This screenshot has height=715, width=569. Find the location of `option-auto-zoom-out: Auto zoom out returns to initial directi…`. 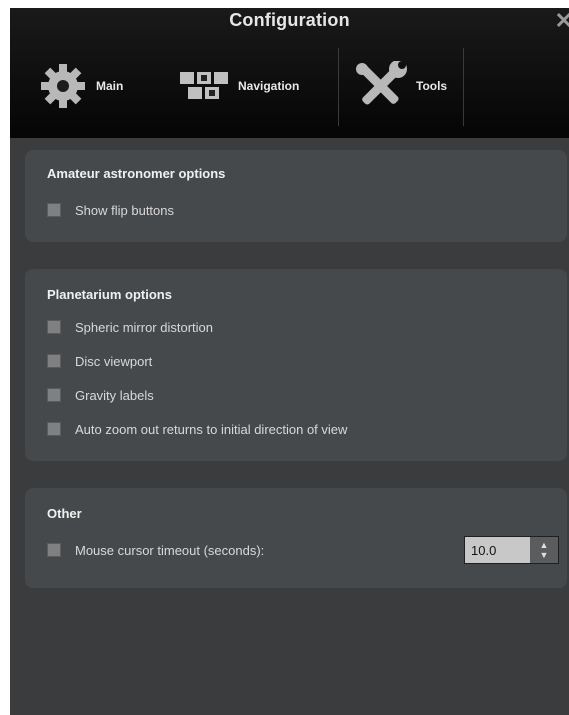

option-auto-zoom-out: Auto zoom out returns to initial directi… is located at coordinates (197, 429).